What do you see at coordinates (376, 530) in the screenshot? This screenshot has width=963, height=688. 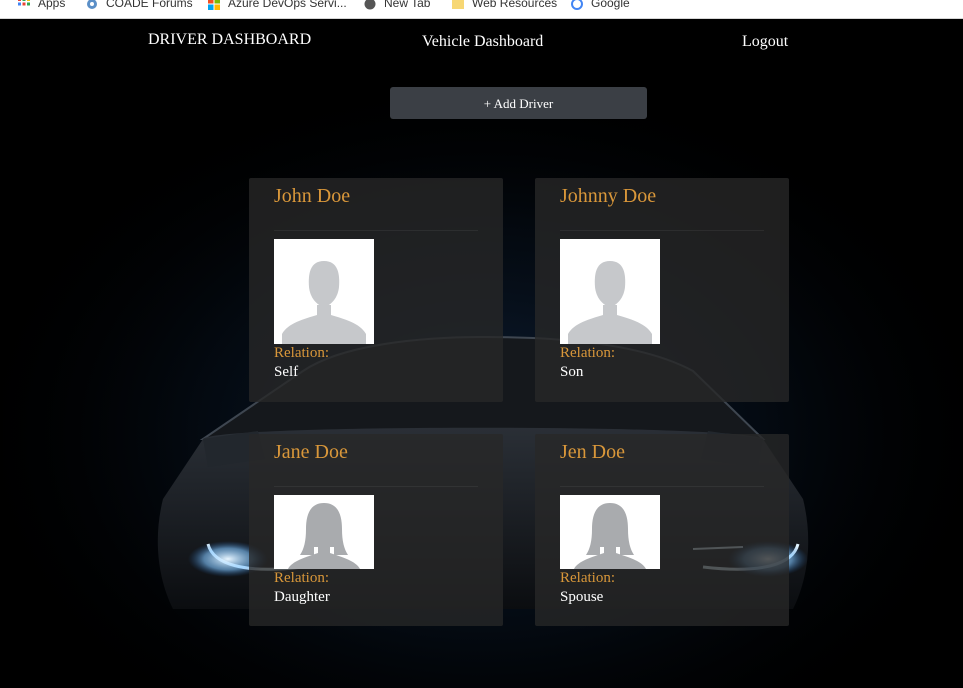 I see `driver-card: Jane Doe Relation: Daughter` at bounding box center [376, 530].